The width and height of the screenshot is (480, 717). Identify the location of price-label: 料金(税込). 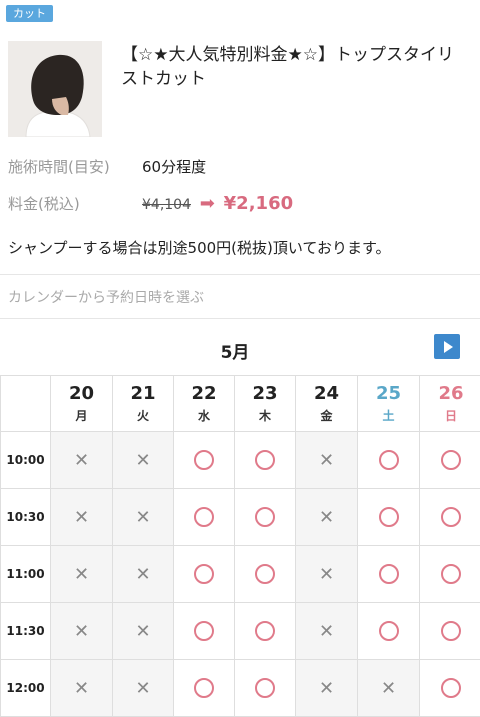
(44, 203).